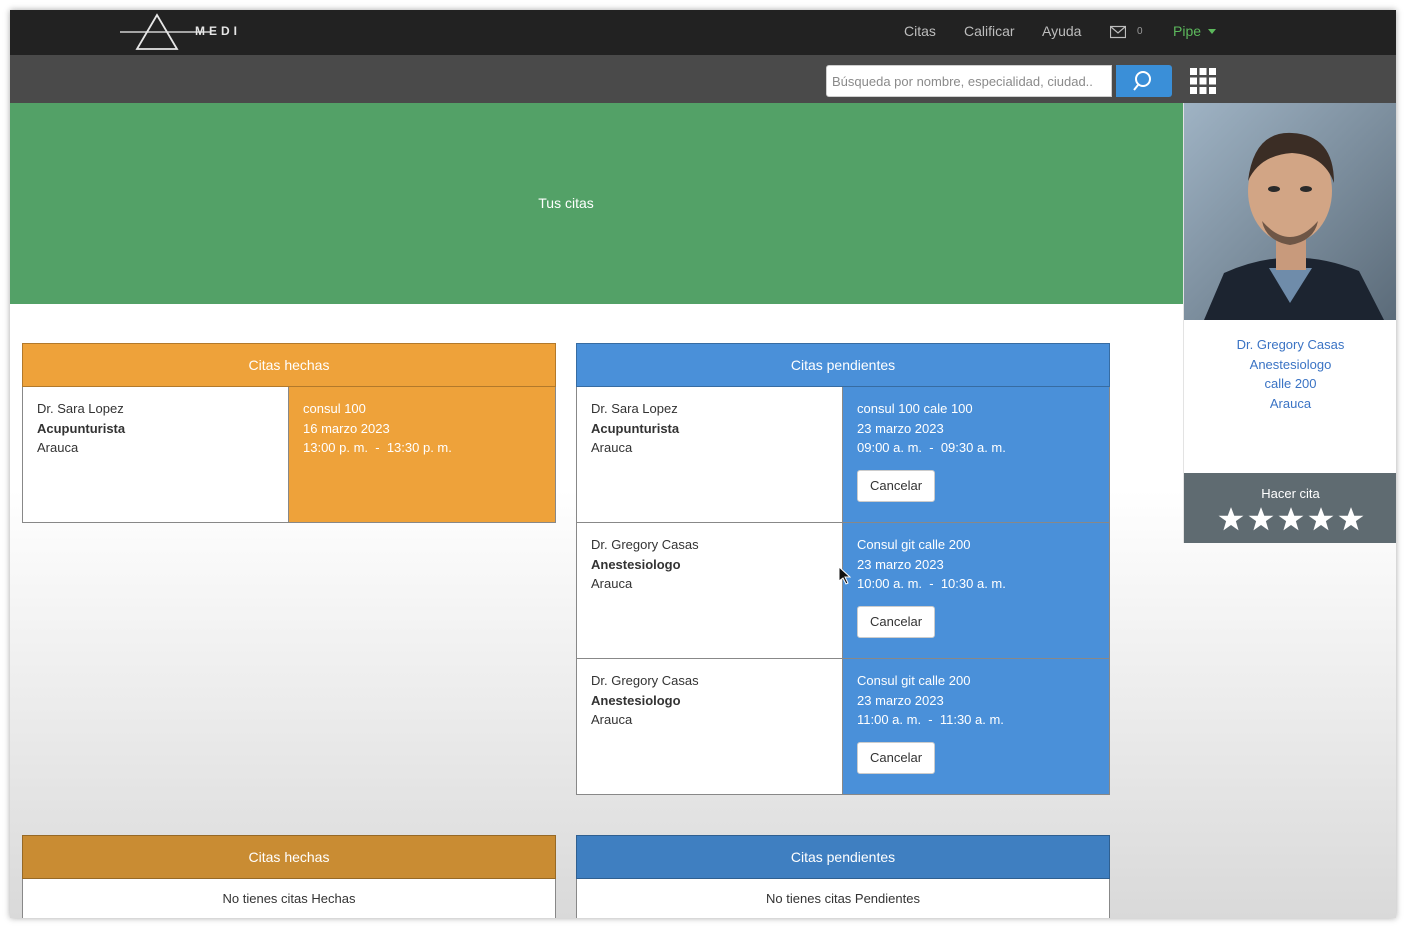 The height and width of the screenshot is (929, 1406). I want to click on appointment-place: consul 100, so click(334, 408).